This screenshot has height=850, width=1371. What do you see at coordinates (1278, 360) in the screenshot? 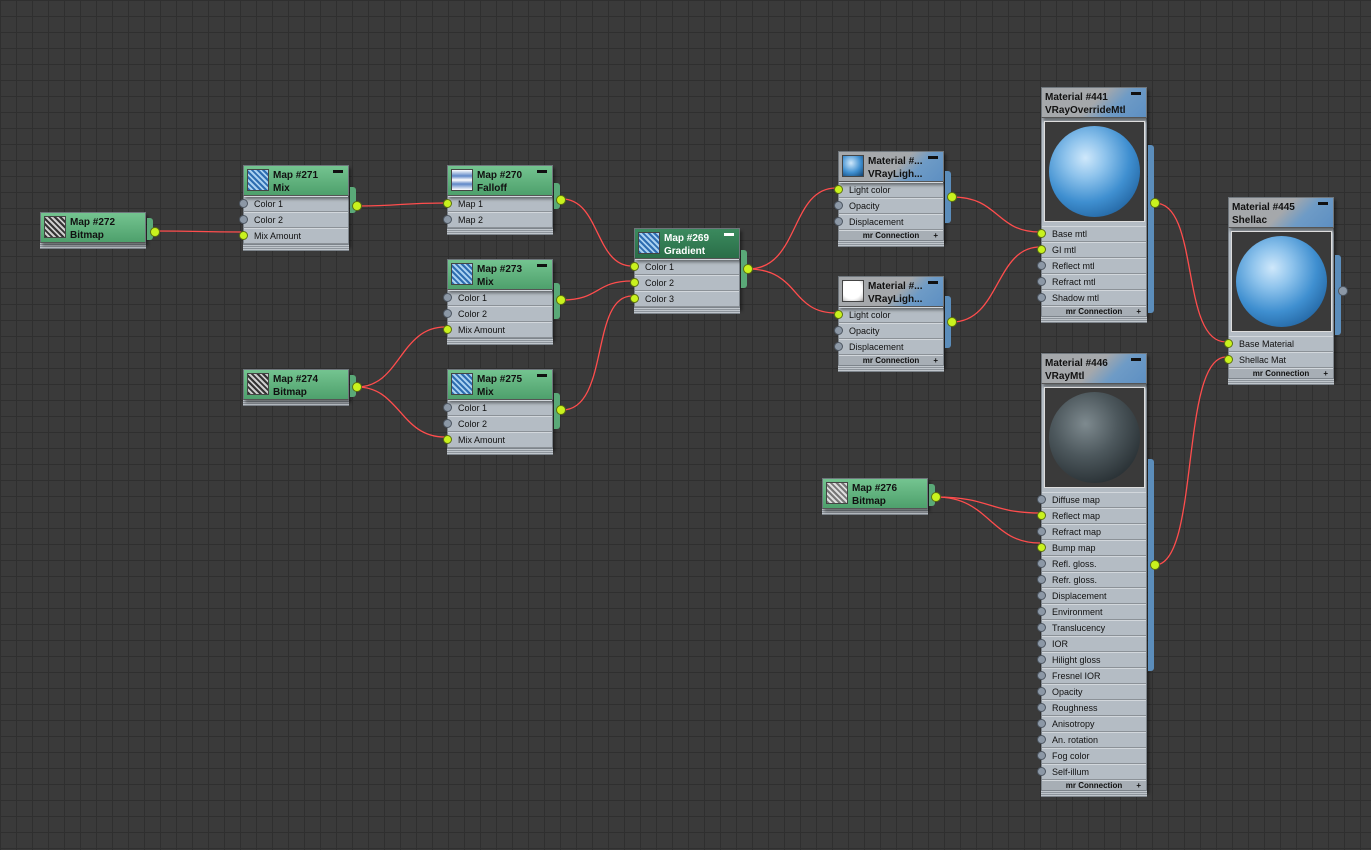
I see `slot-shellac-mat: Shellac Mat` at bounding box center [1278, 360].